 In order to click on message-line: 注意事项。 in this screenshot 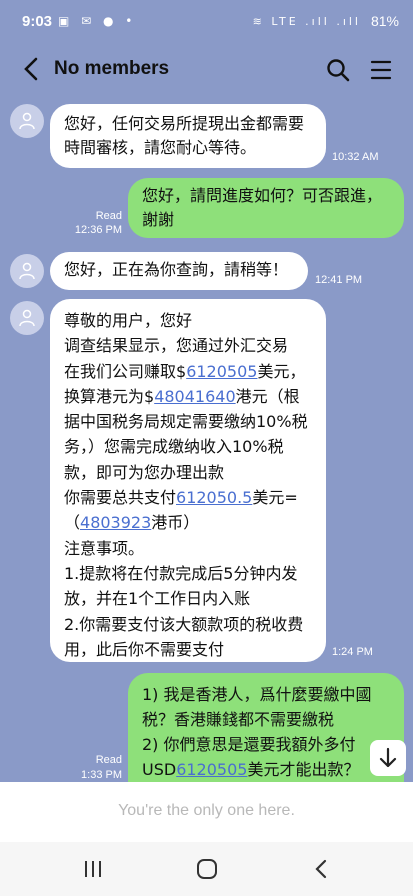, I will do `click(104, 548)`.